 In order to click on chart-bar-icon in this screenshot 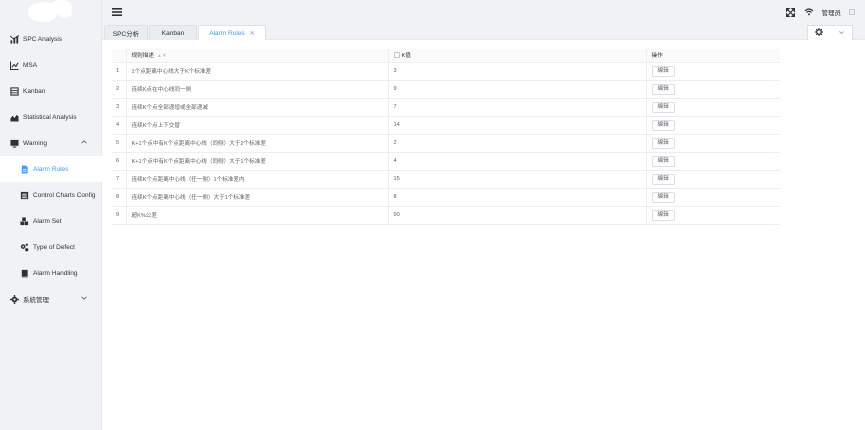, I will do `click(14, 39)`.